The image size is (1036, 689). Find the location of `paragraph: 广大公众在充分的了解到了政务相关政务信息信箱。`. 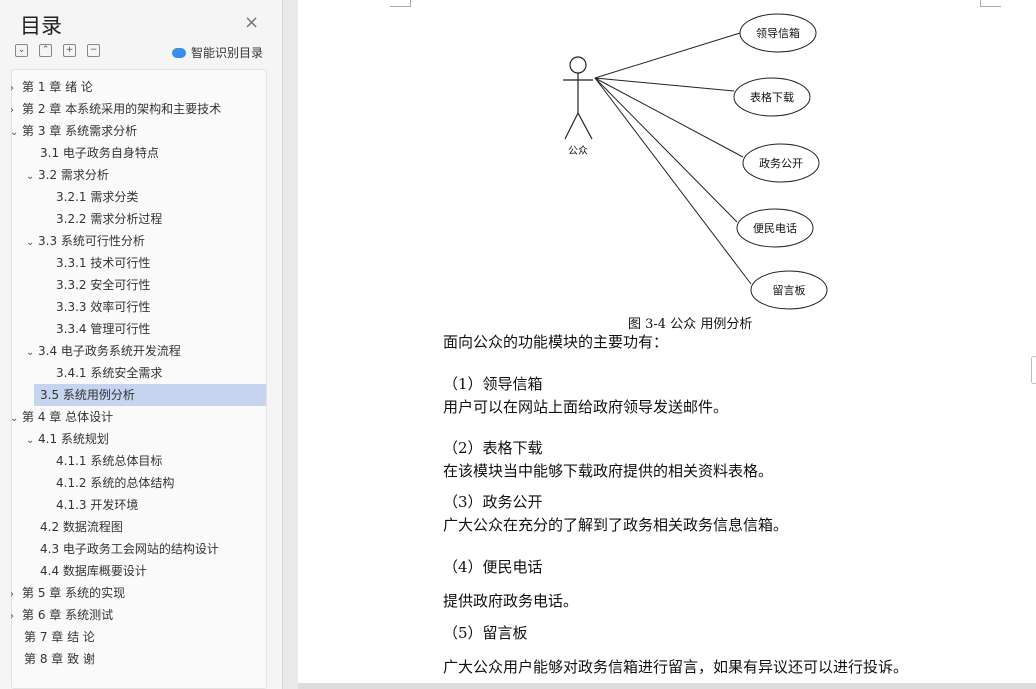

paragraph: 广大公众在充分的了解到了政务相关政务信息信箱。 is located at coordinates (616, 525).